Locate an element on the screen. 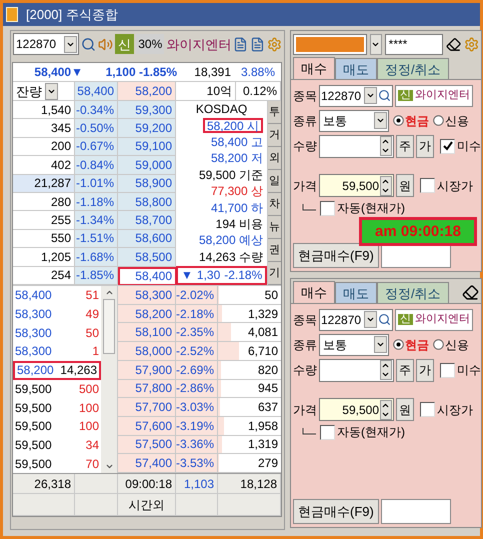  clock-display: am 09:00:18 is located at coordinates (418, 231).